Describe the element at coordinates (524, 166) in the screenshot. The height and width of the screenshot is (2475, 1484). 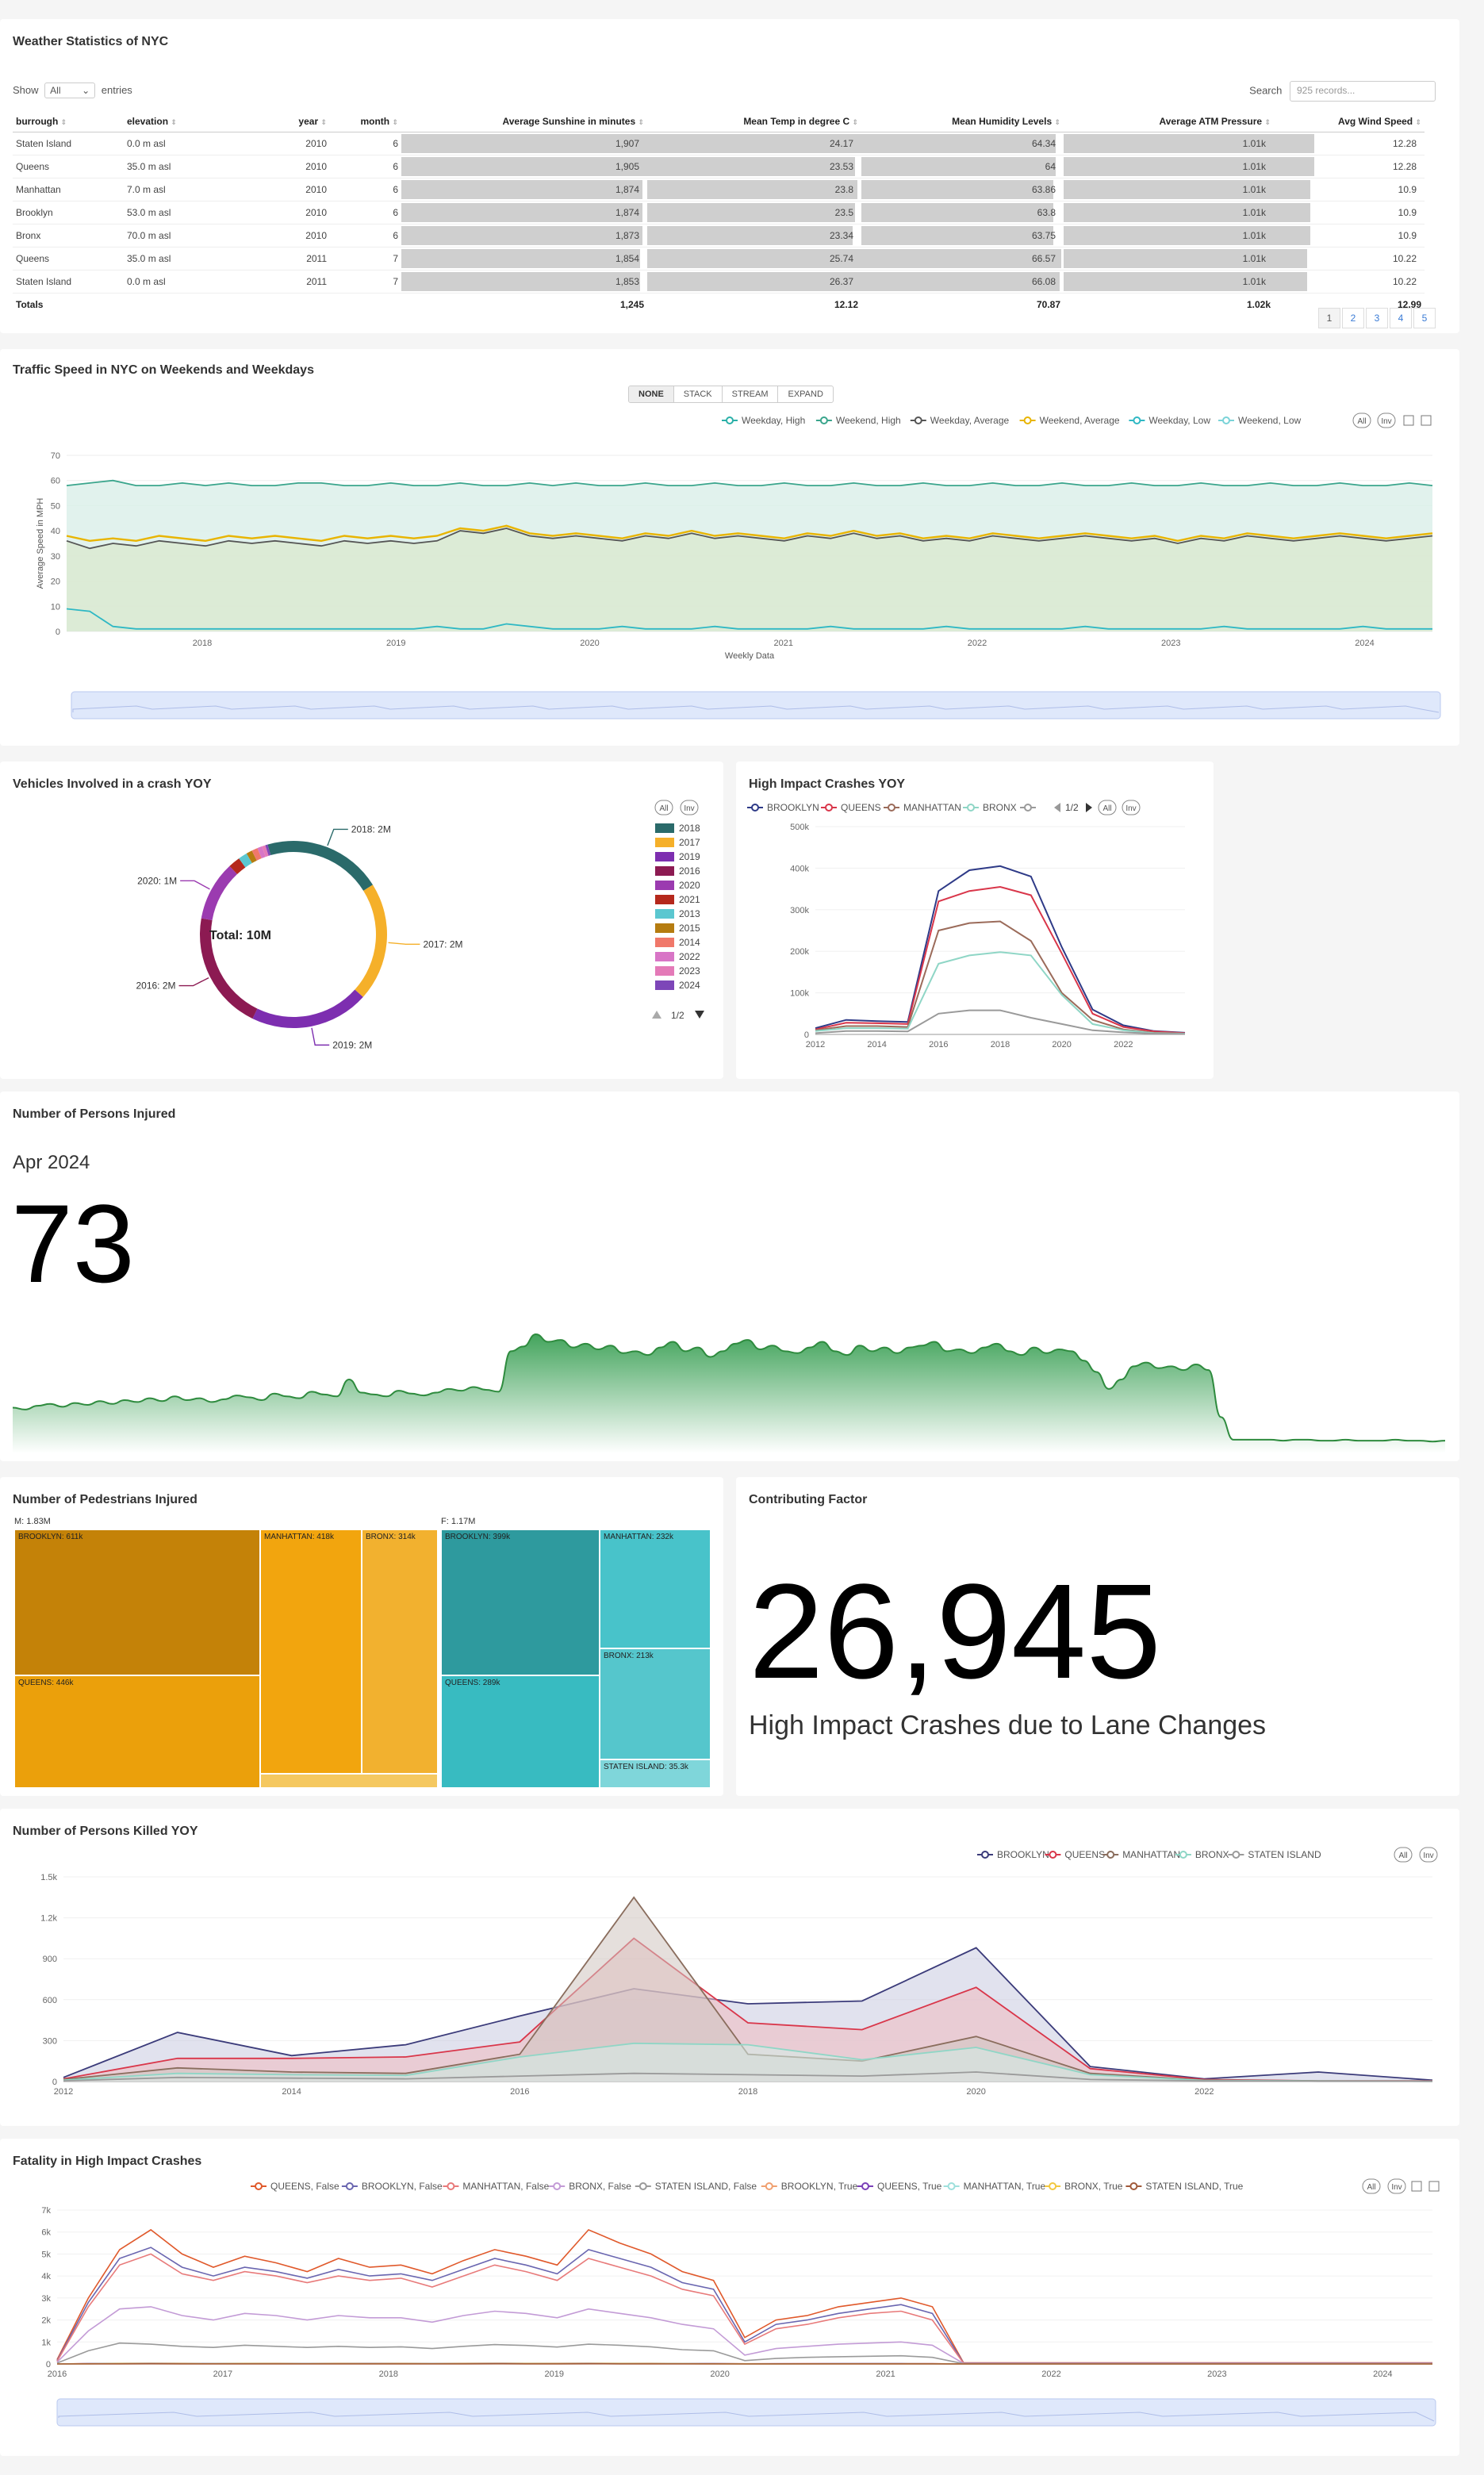
I see `table-cell-bar: 1,905` at that location.